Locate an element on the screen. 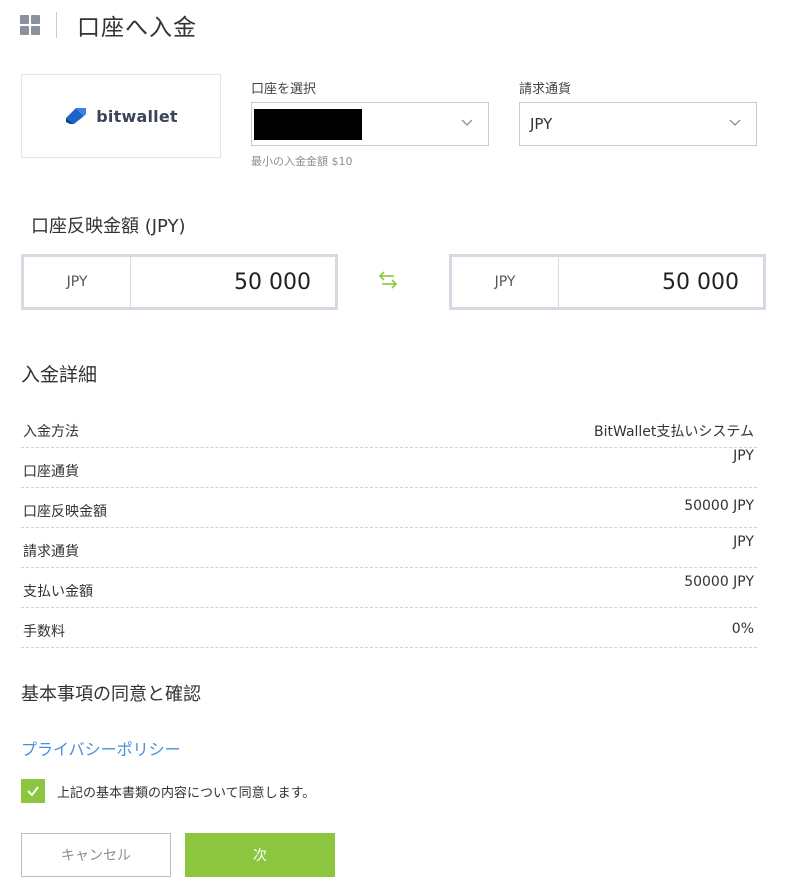 This screenshot has width=791, height=883. agreement-checkbox is located at coordinates (33, 791).